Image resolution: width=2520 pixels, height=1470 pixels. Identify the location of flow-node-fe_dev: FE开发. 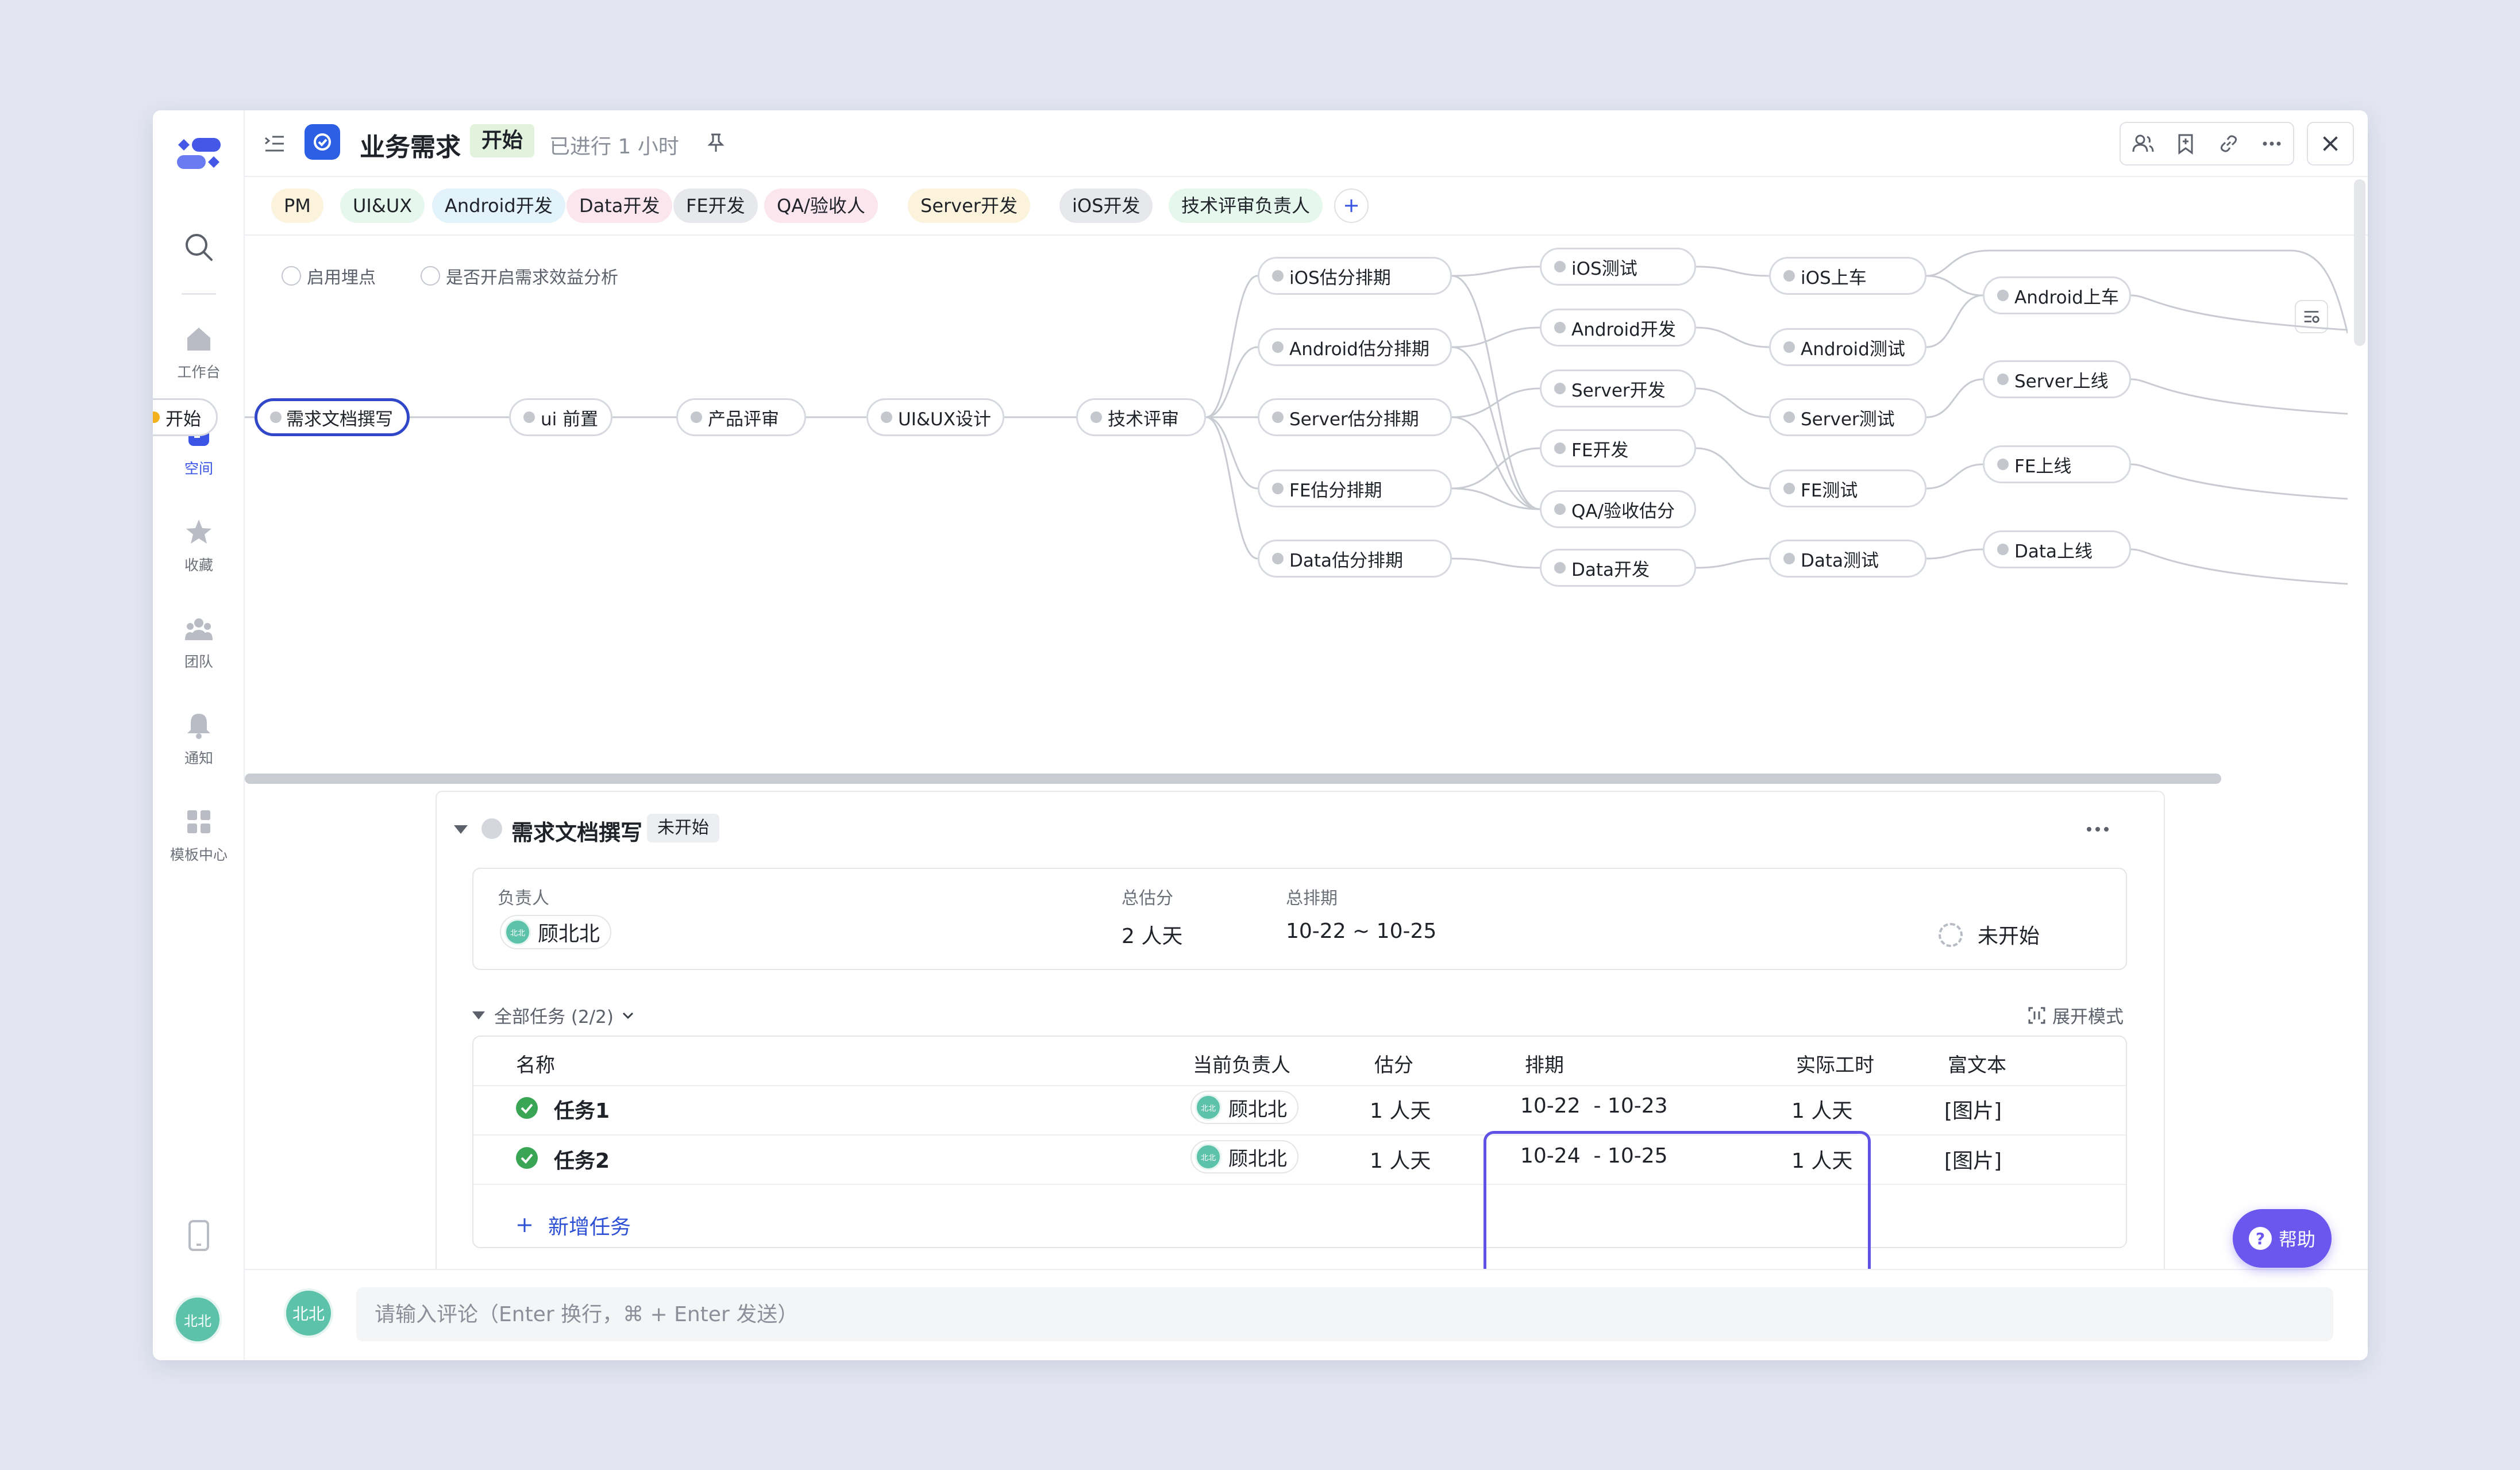
(1618, 448).